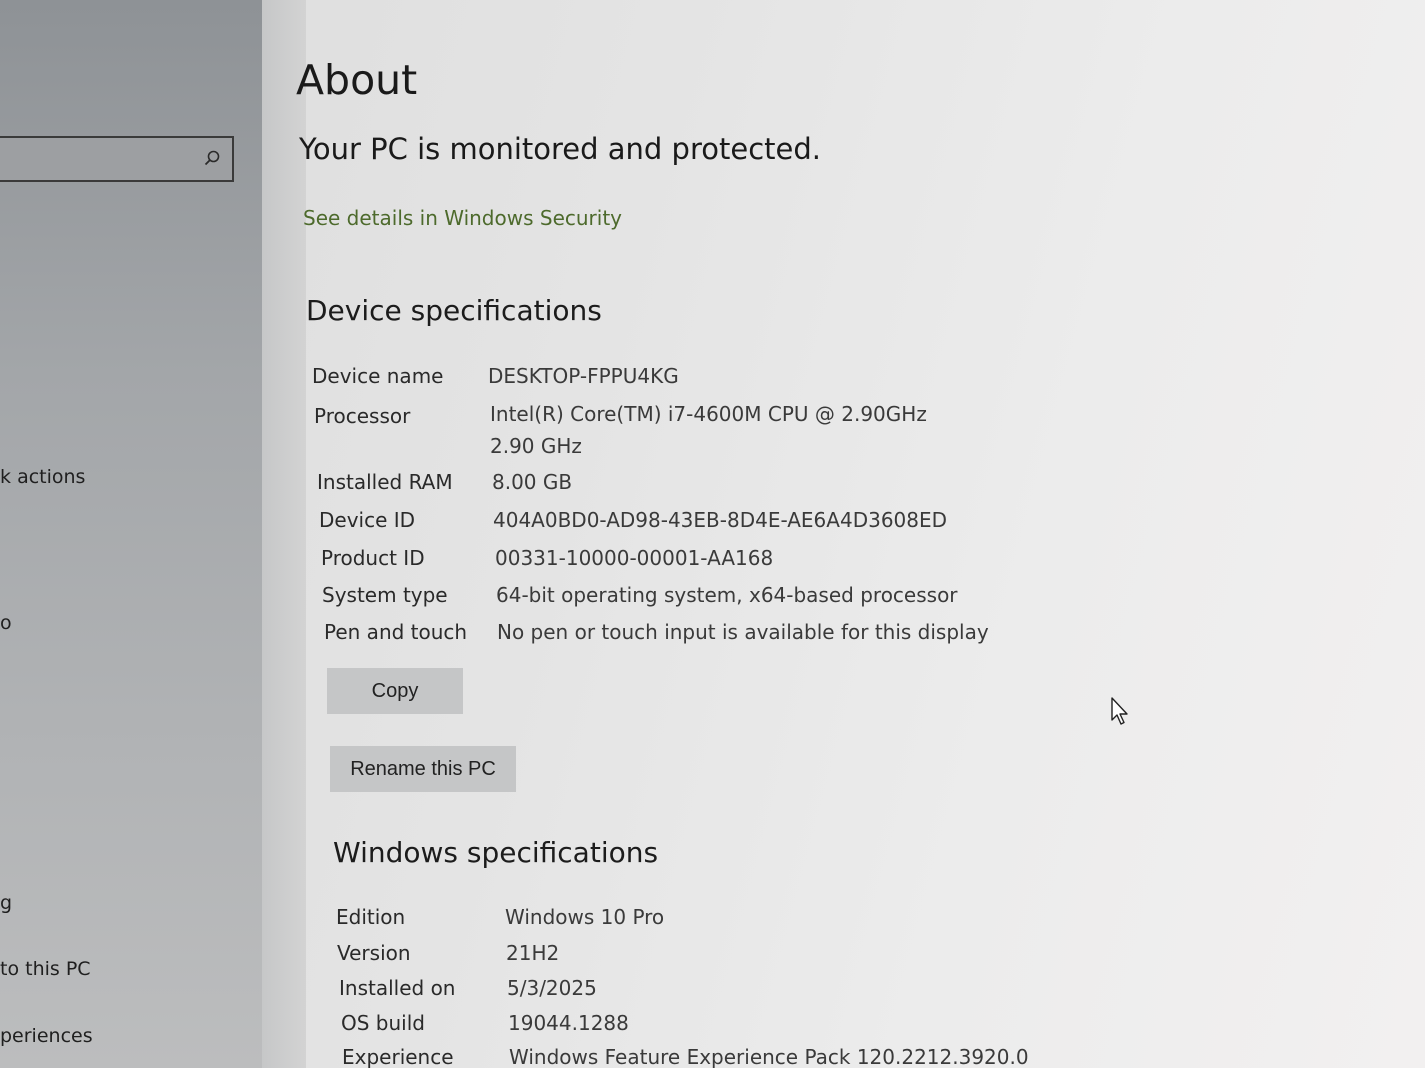 The image size is (1425, 1068). I want to click on sidebar-item-projecting: to this PC, so click(45, 969).